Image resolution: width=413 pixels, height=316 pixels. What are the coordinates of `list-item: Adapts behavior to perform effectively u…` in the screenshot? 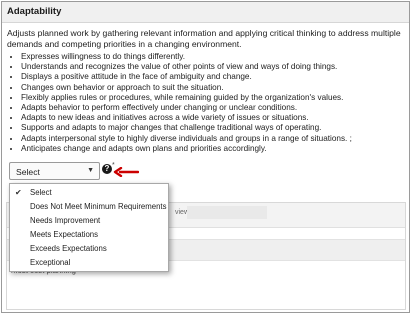 It's located at (215, 108).